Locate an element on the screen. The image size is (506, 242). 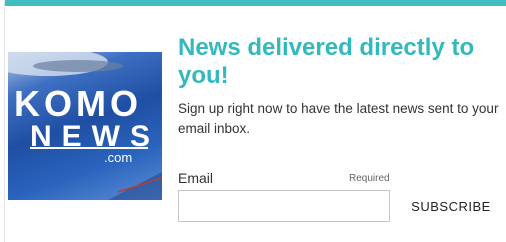
logo-komo-text: KOMO is located at coordinates (78, 103).